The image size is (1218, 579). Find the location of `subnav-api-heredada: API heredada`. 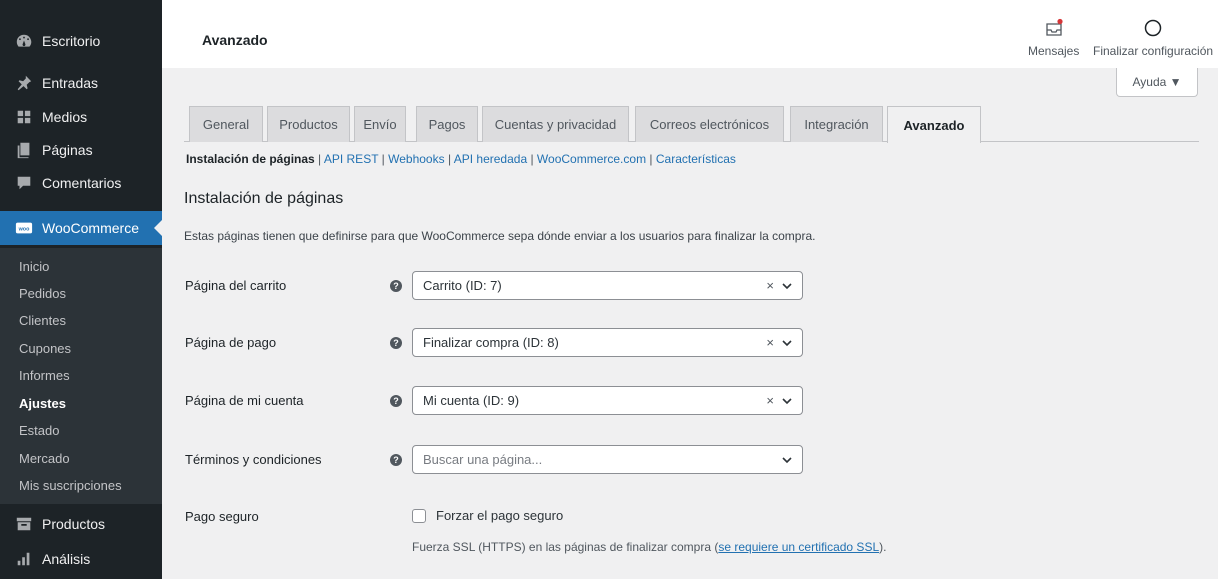

subnav-api-heredada: API heredada is located at coordinates (490, 159).